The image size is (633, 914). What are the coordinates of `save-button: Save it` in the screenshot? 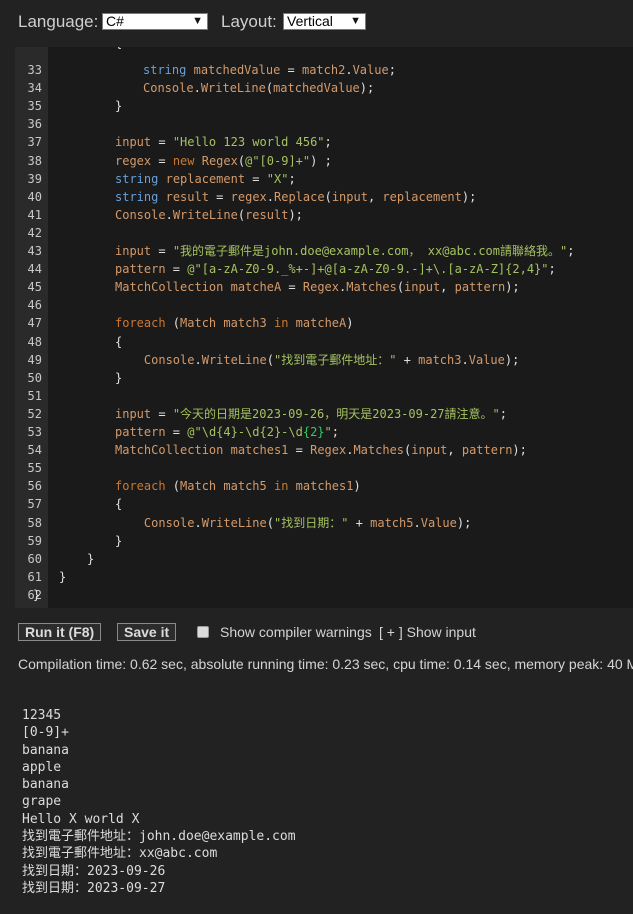 It's located at (147, 632).